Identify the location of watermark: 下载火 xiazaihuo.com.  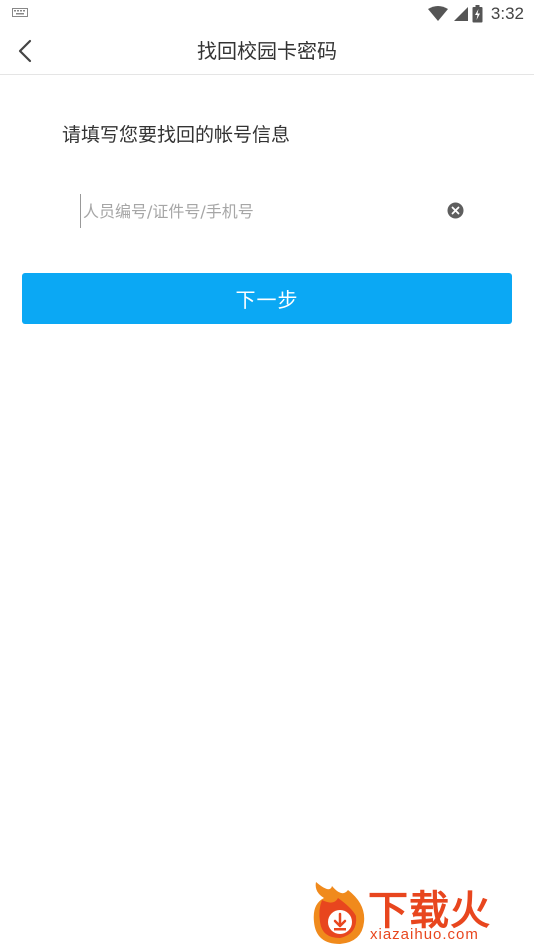
(418, 912).